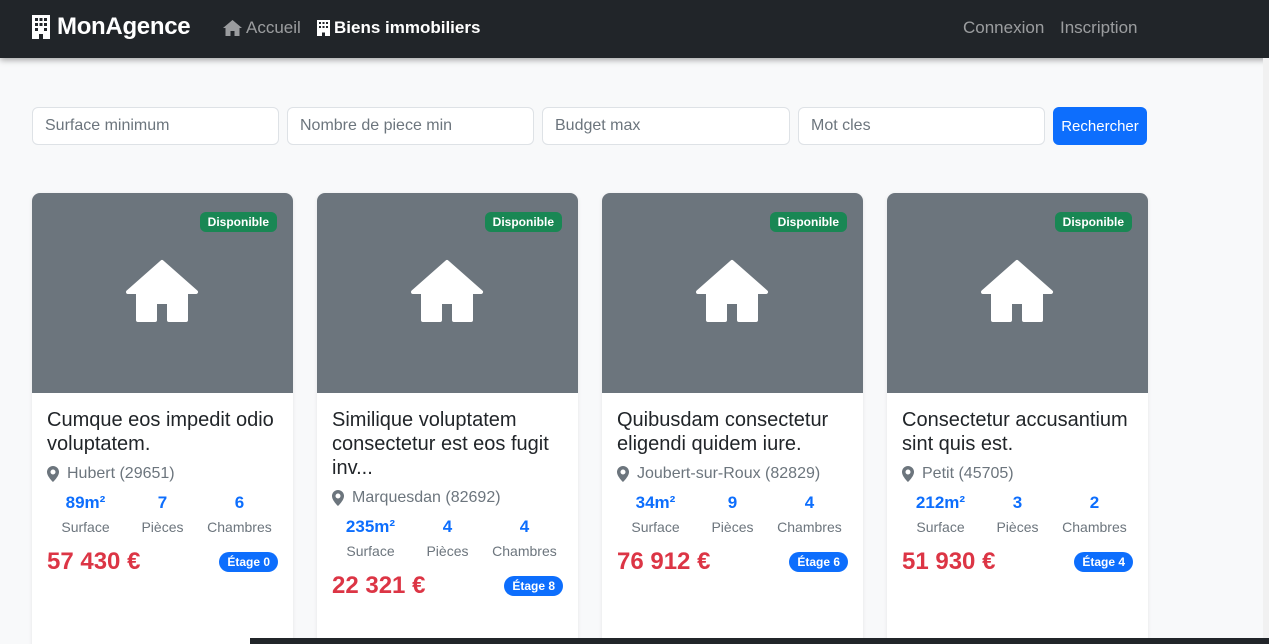 The height and width of the screenshot is (644, 1269). Describe the element at coordinates (1094, 502) in the screenshot. I see `chambres-value: 2` at that location.